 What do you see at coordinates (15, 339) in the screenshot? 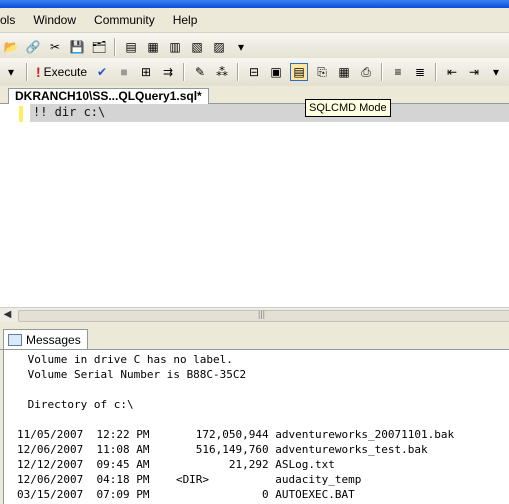
I see `messages-icon` at bounding box center [15, 339].